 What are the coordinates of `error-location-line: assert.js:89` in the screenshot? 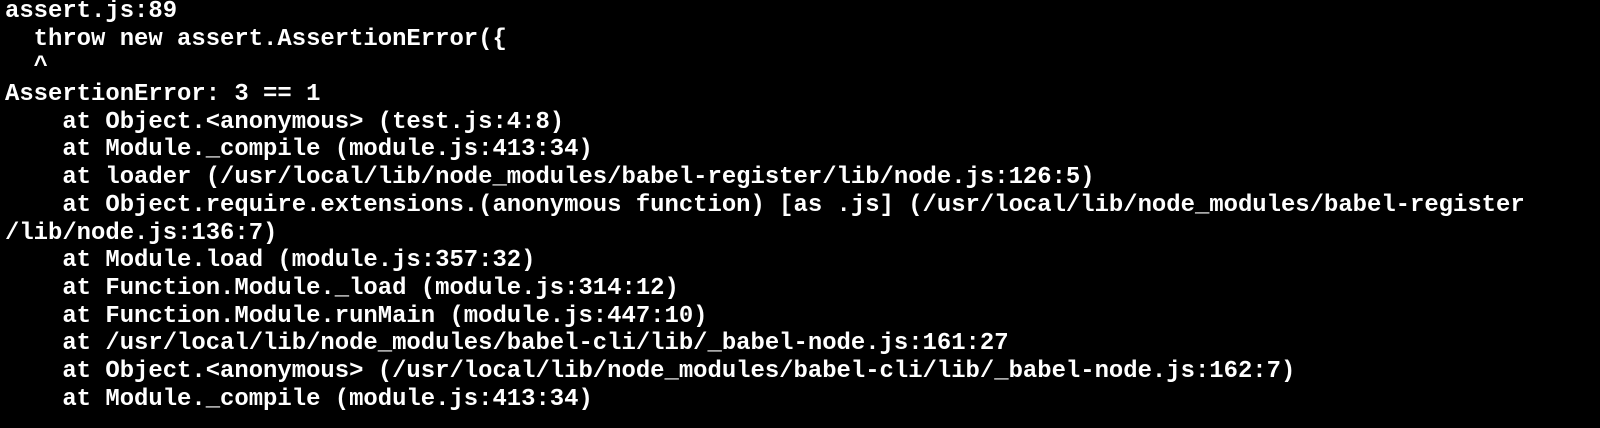 It's located at (91, 12).